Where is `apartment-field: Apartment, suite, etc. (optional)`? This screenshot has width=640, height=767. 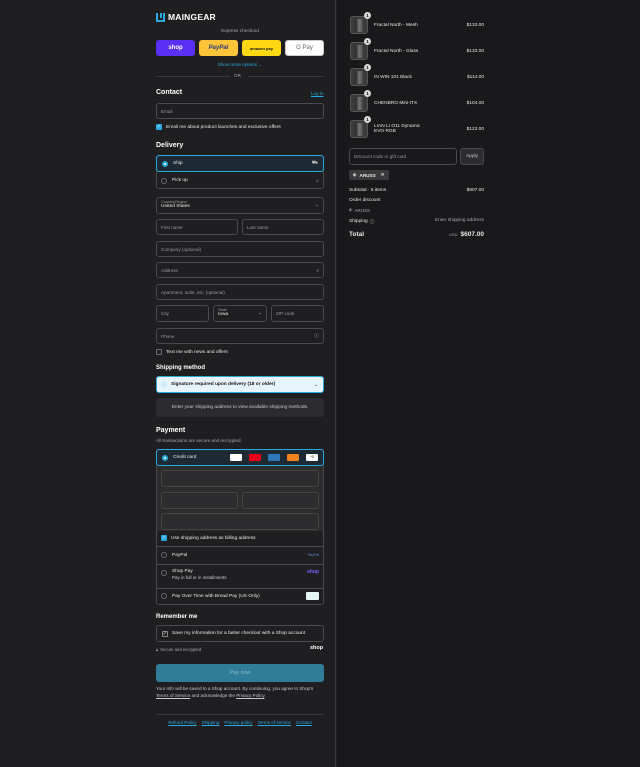
apartment-field: Apartment, suite, etc. (optional) is located at coordinates (240, 292).